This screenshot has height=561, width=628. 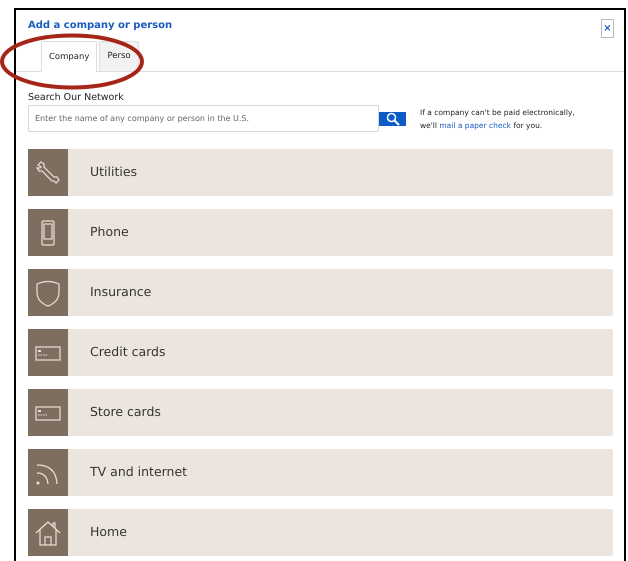 I want to click on category-row: Utilities, so click(x=320, y=172).